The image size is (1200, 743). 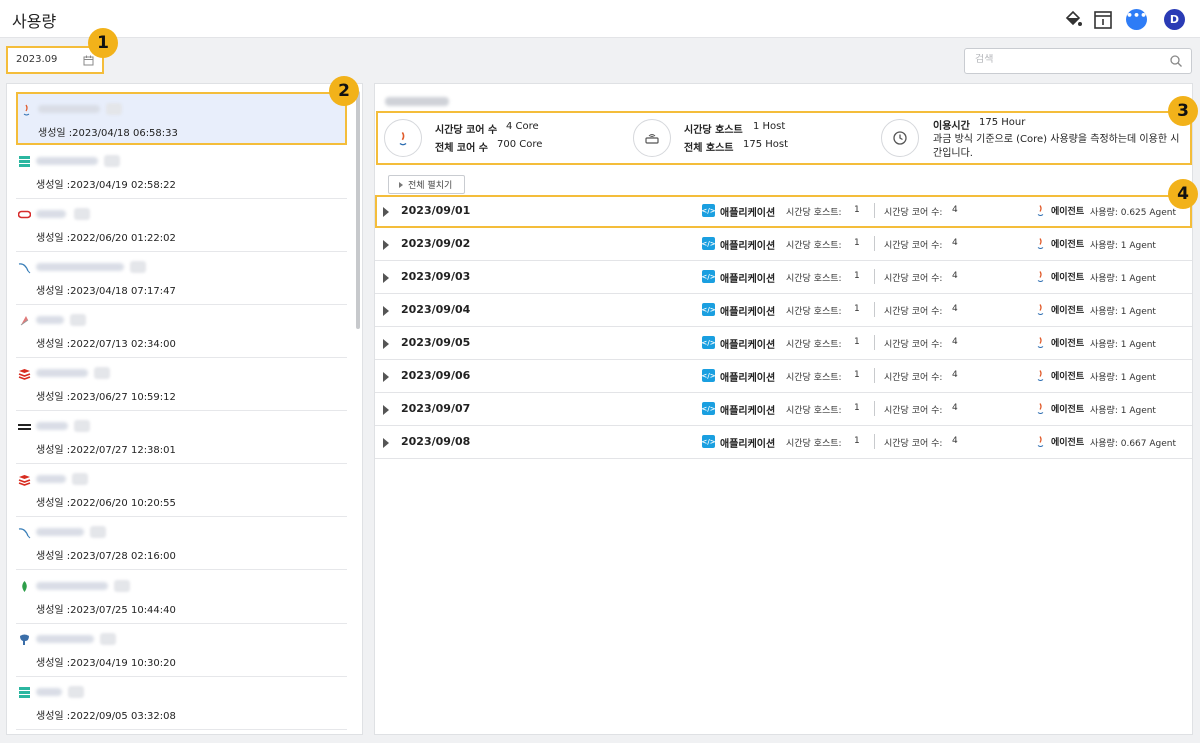 What do you see at coordinates (181, 225) in the screenshot?
I see `list-item: 생성일 :2022/06/20 01:22:02` at bounding box center [181, 225].